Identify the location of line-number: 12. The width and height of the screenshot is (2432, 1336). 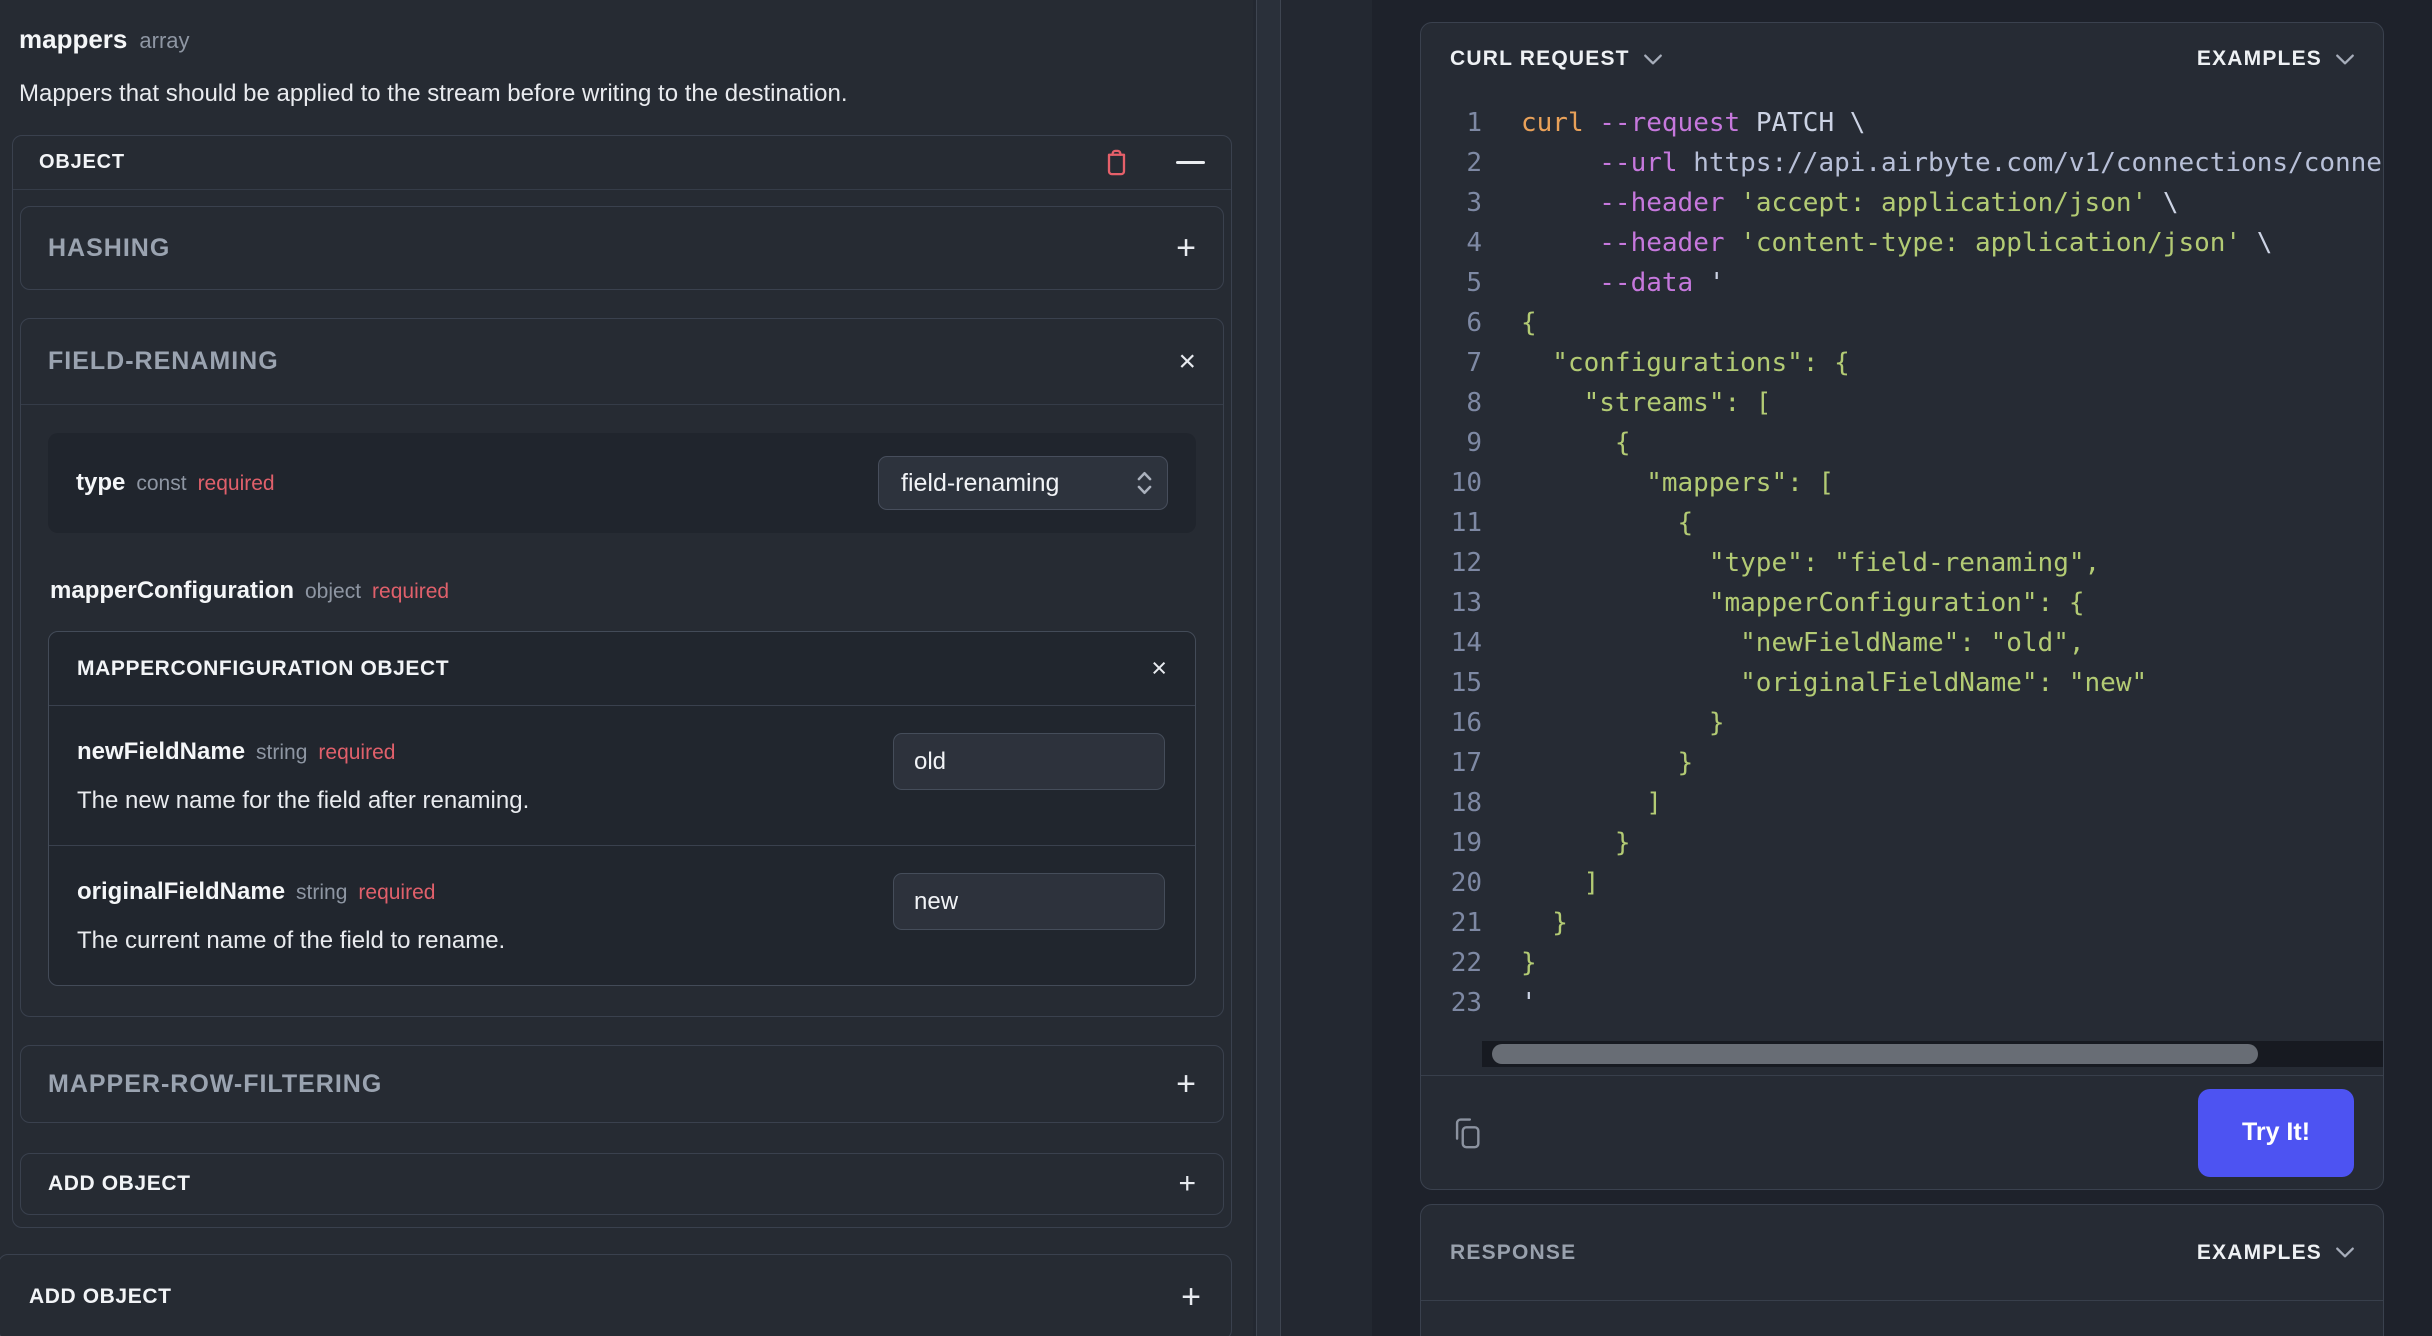
(1466, 563).